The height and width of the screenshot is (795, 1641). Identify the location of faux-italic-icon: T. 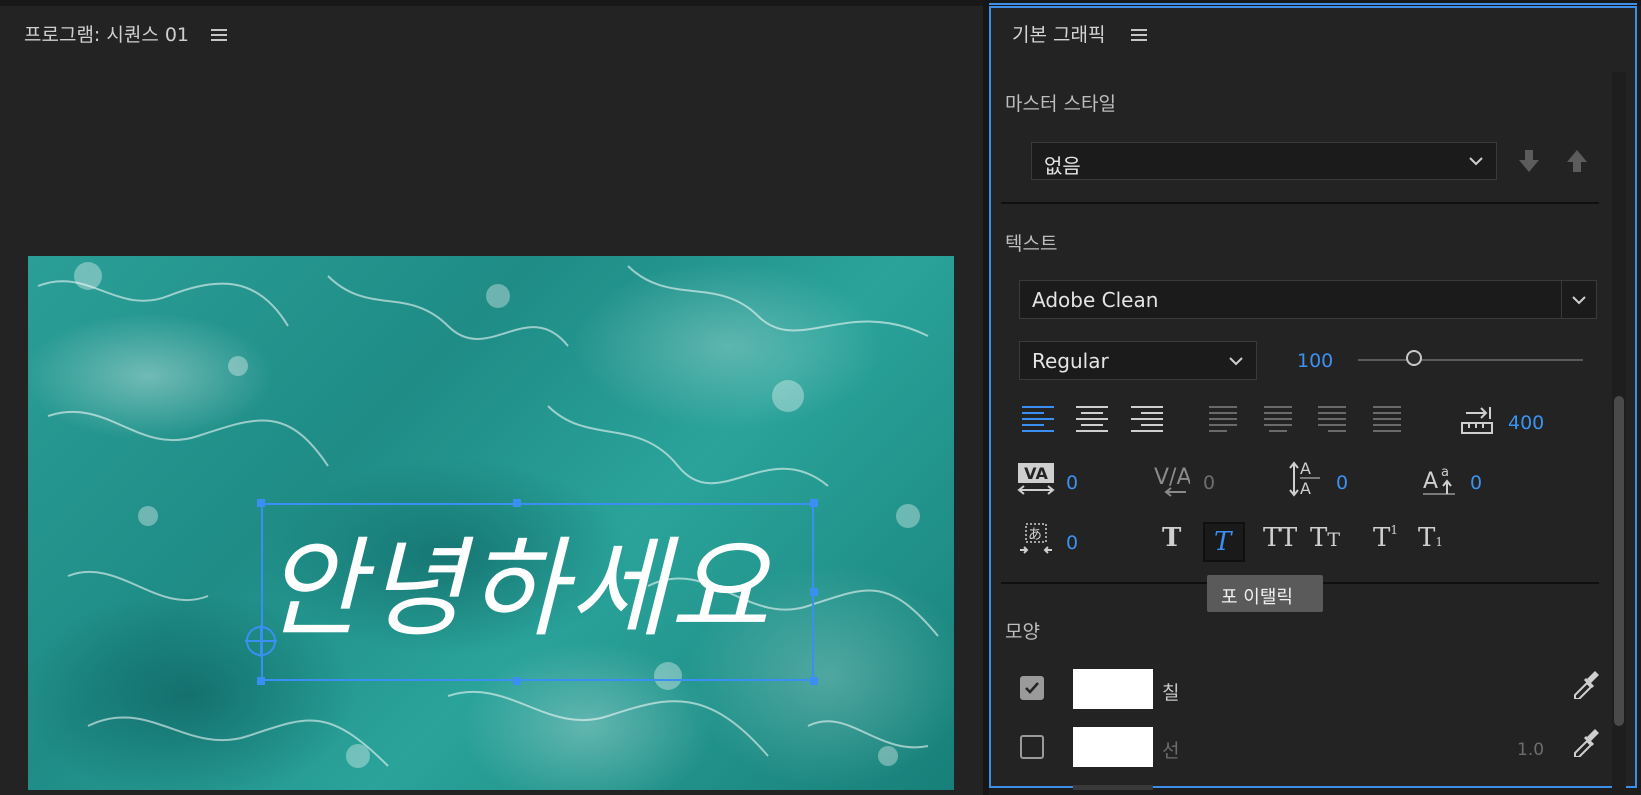
(1223, 542).